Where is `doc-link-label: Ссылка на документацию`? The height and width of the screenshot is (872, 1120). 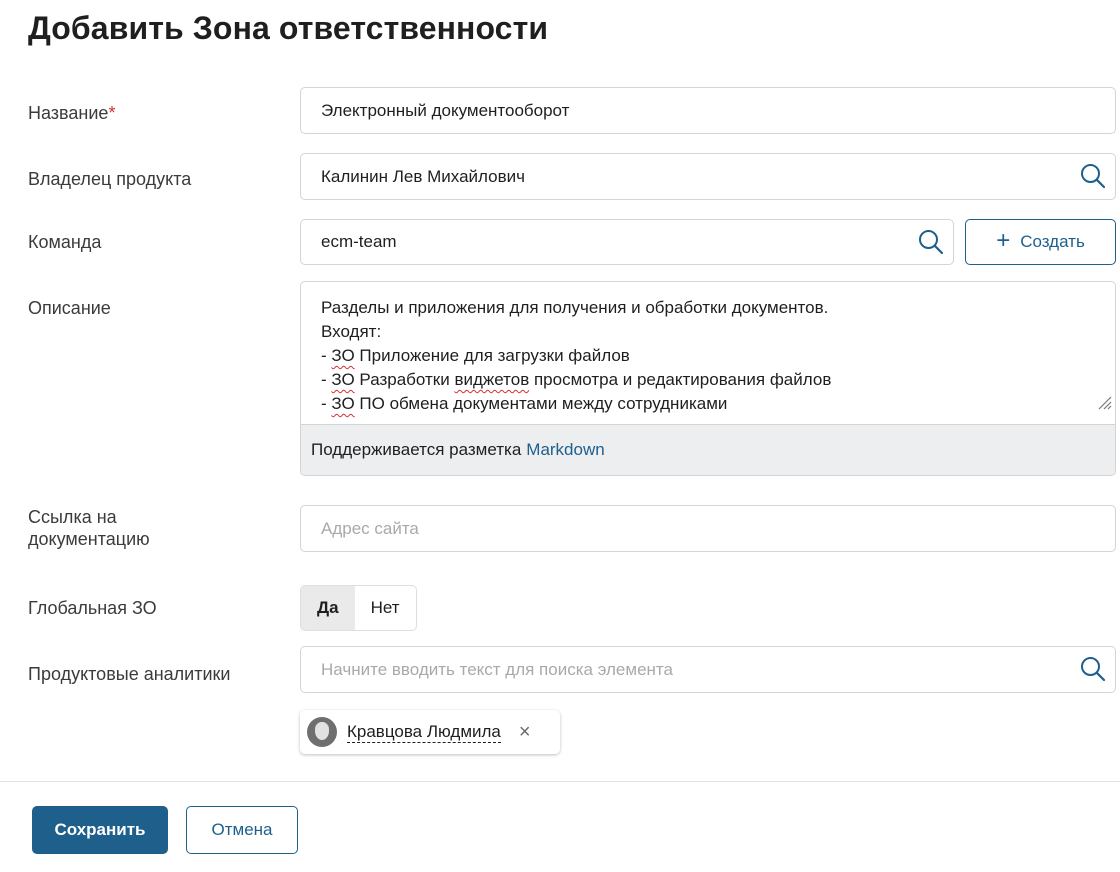
doc-link-label: Ссылка на документацию is located at coordinates (89, 528).